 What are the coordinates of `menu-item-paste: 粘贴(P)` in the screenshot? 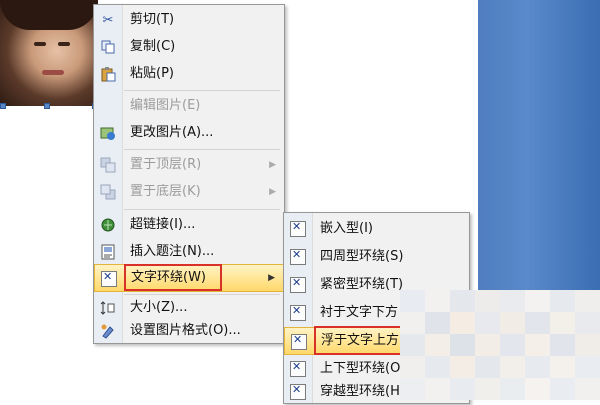 It's located at (189, 74).